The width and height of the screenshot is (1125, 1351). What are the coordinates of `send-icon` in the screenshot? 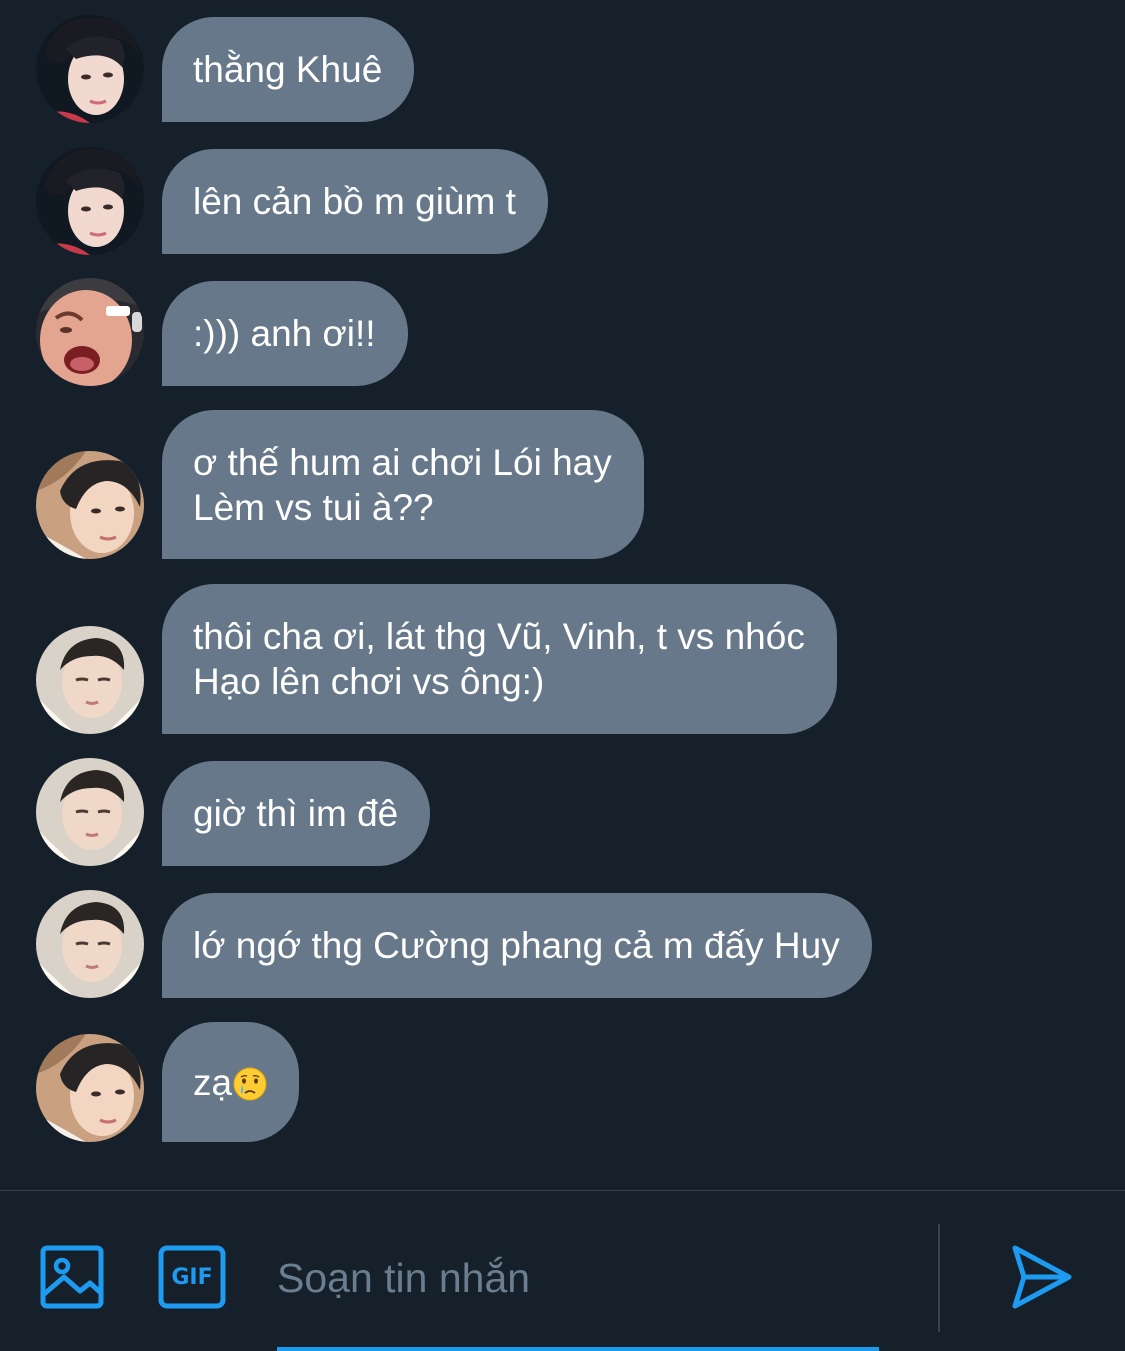 It's located at (1042, 1277).